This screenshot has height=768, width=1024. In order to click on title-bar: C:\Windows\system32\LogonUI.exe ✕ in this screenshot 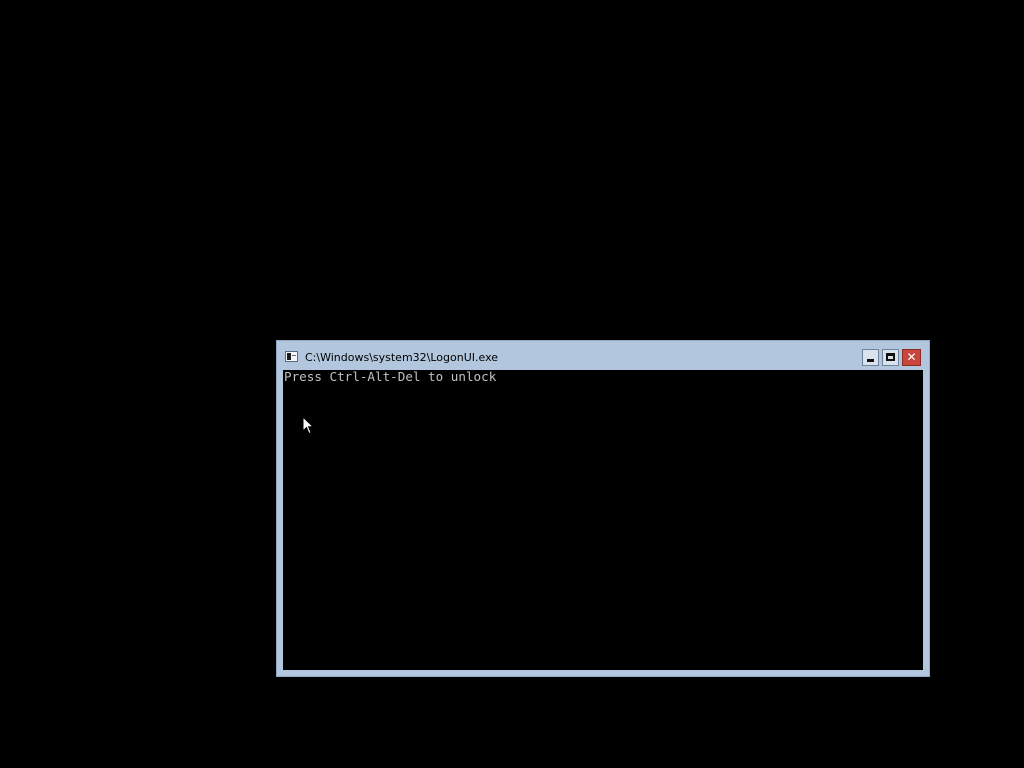, I will do `click(603, 355)`.